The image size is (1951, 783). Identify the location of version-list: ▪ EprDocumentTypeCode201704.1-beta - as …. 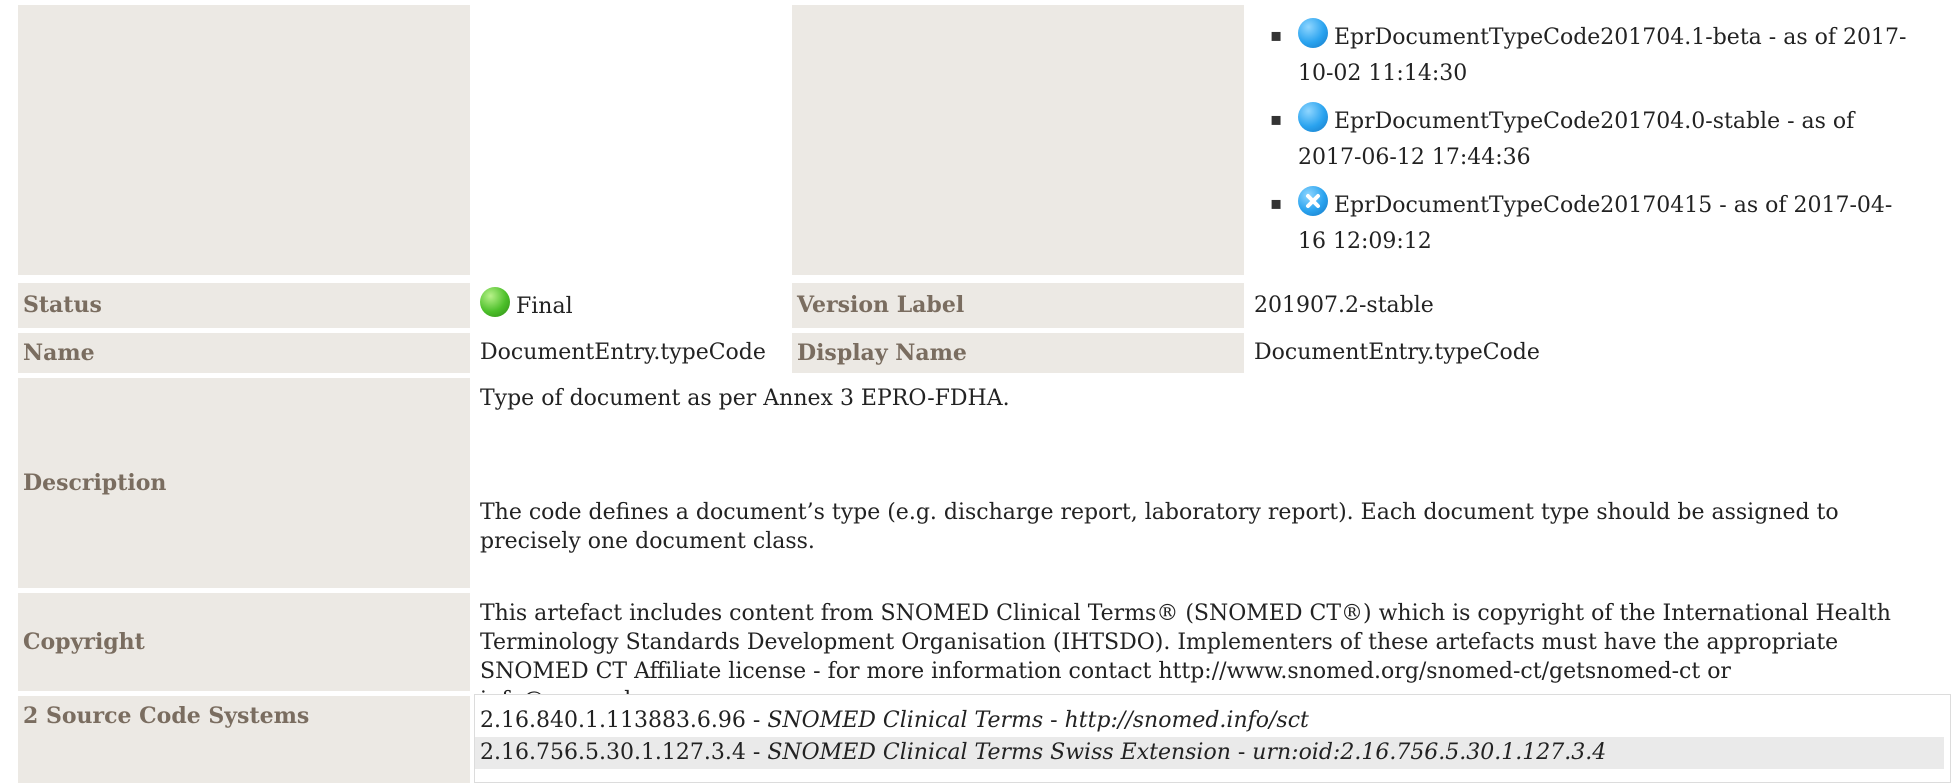
(1590, 139).